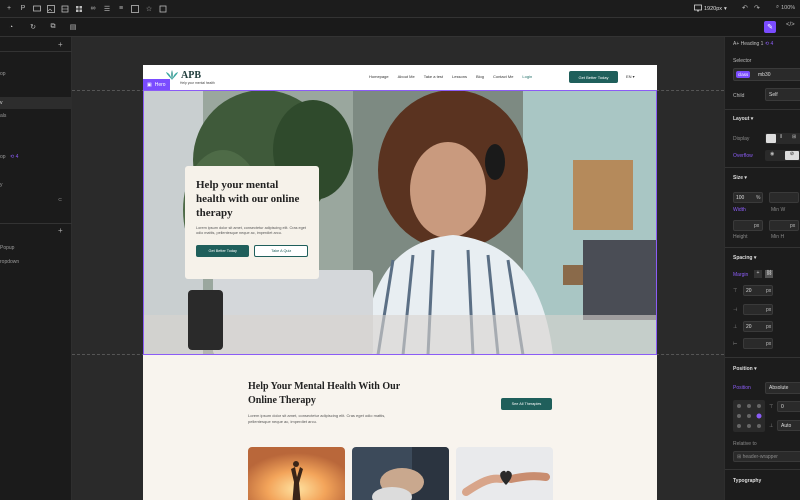  Describe the element at coordinates (772, 154) in the screenshot. I see `eye-icon: ◉` at that location.